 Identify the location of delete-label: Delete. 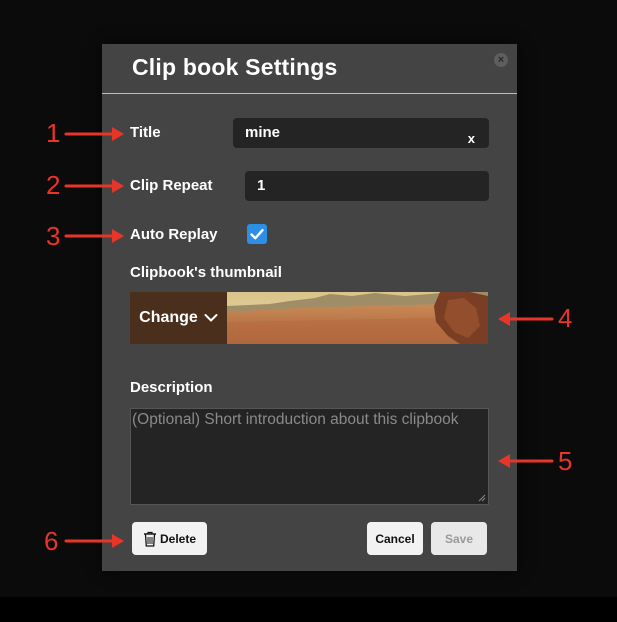
(178, 538).